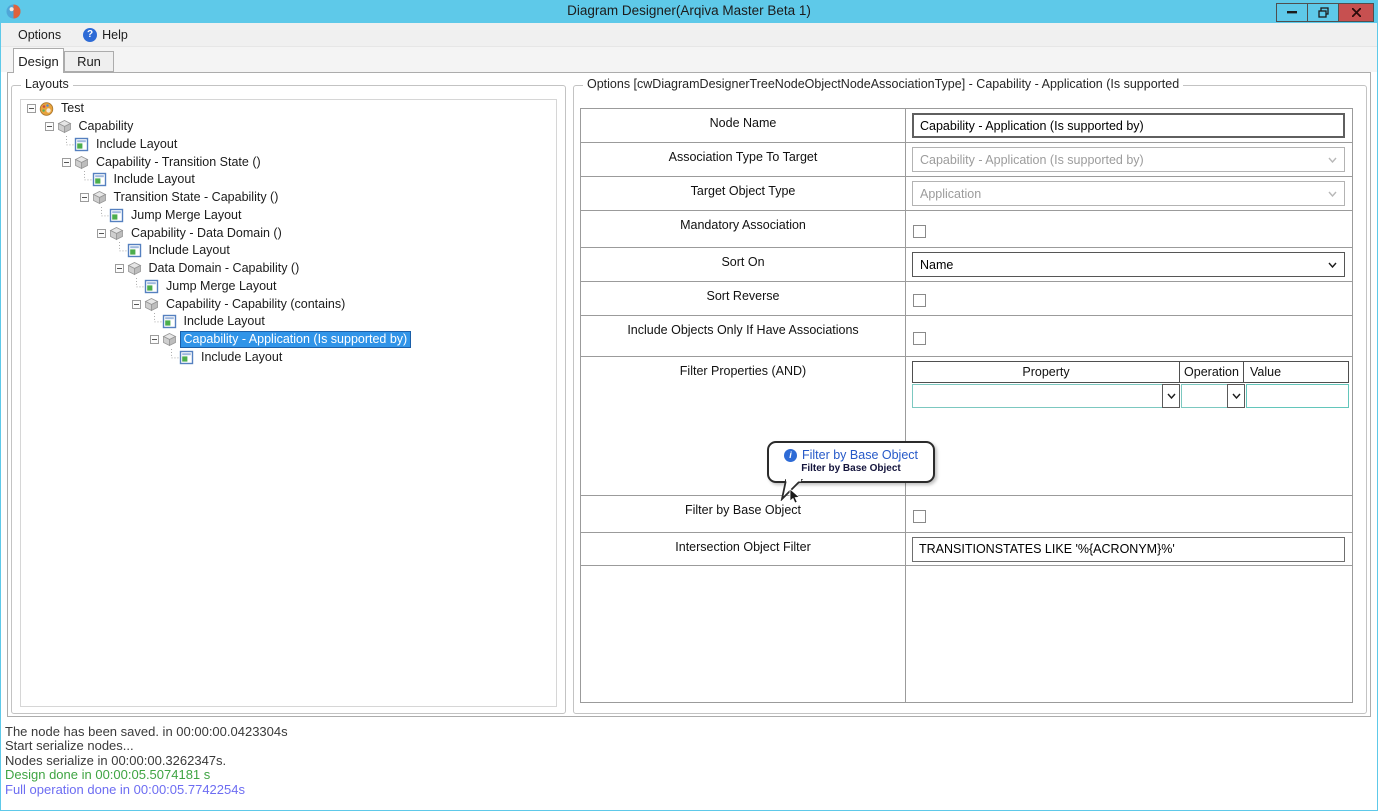  Describe the element at coordinates (288, 127) in the screenshot. I see `tree-node: Capability` at that location.